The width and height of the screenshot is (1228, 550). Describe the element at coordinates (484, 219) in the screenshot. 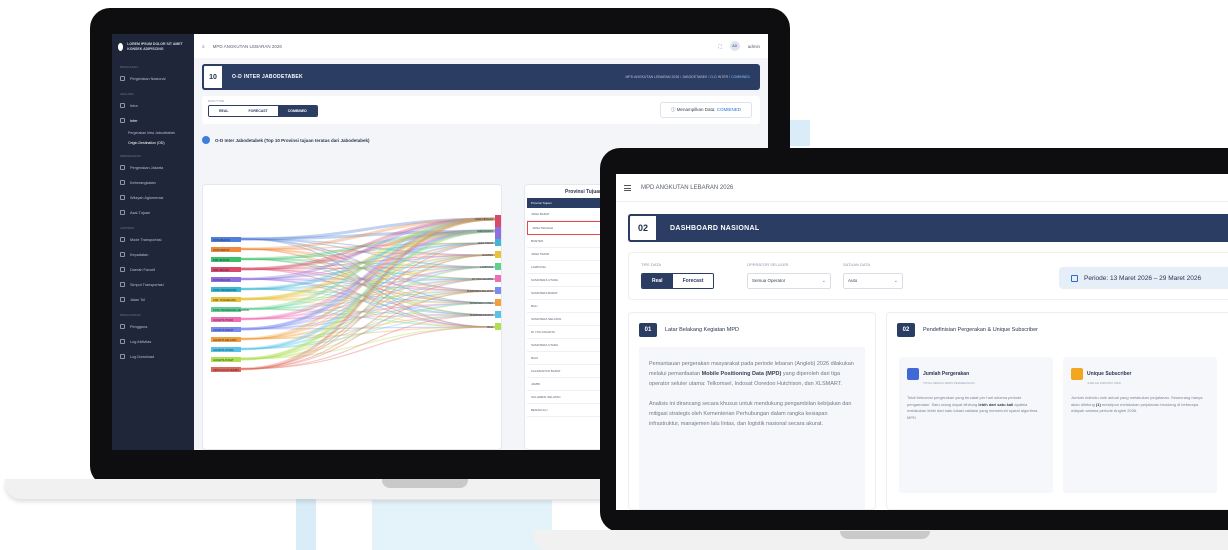

I see `sankey-target-label: JAWA TENGAH` at that location.